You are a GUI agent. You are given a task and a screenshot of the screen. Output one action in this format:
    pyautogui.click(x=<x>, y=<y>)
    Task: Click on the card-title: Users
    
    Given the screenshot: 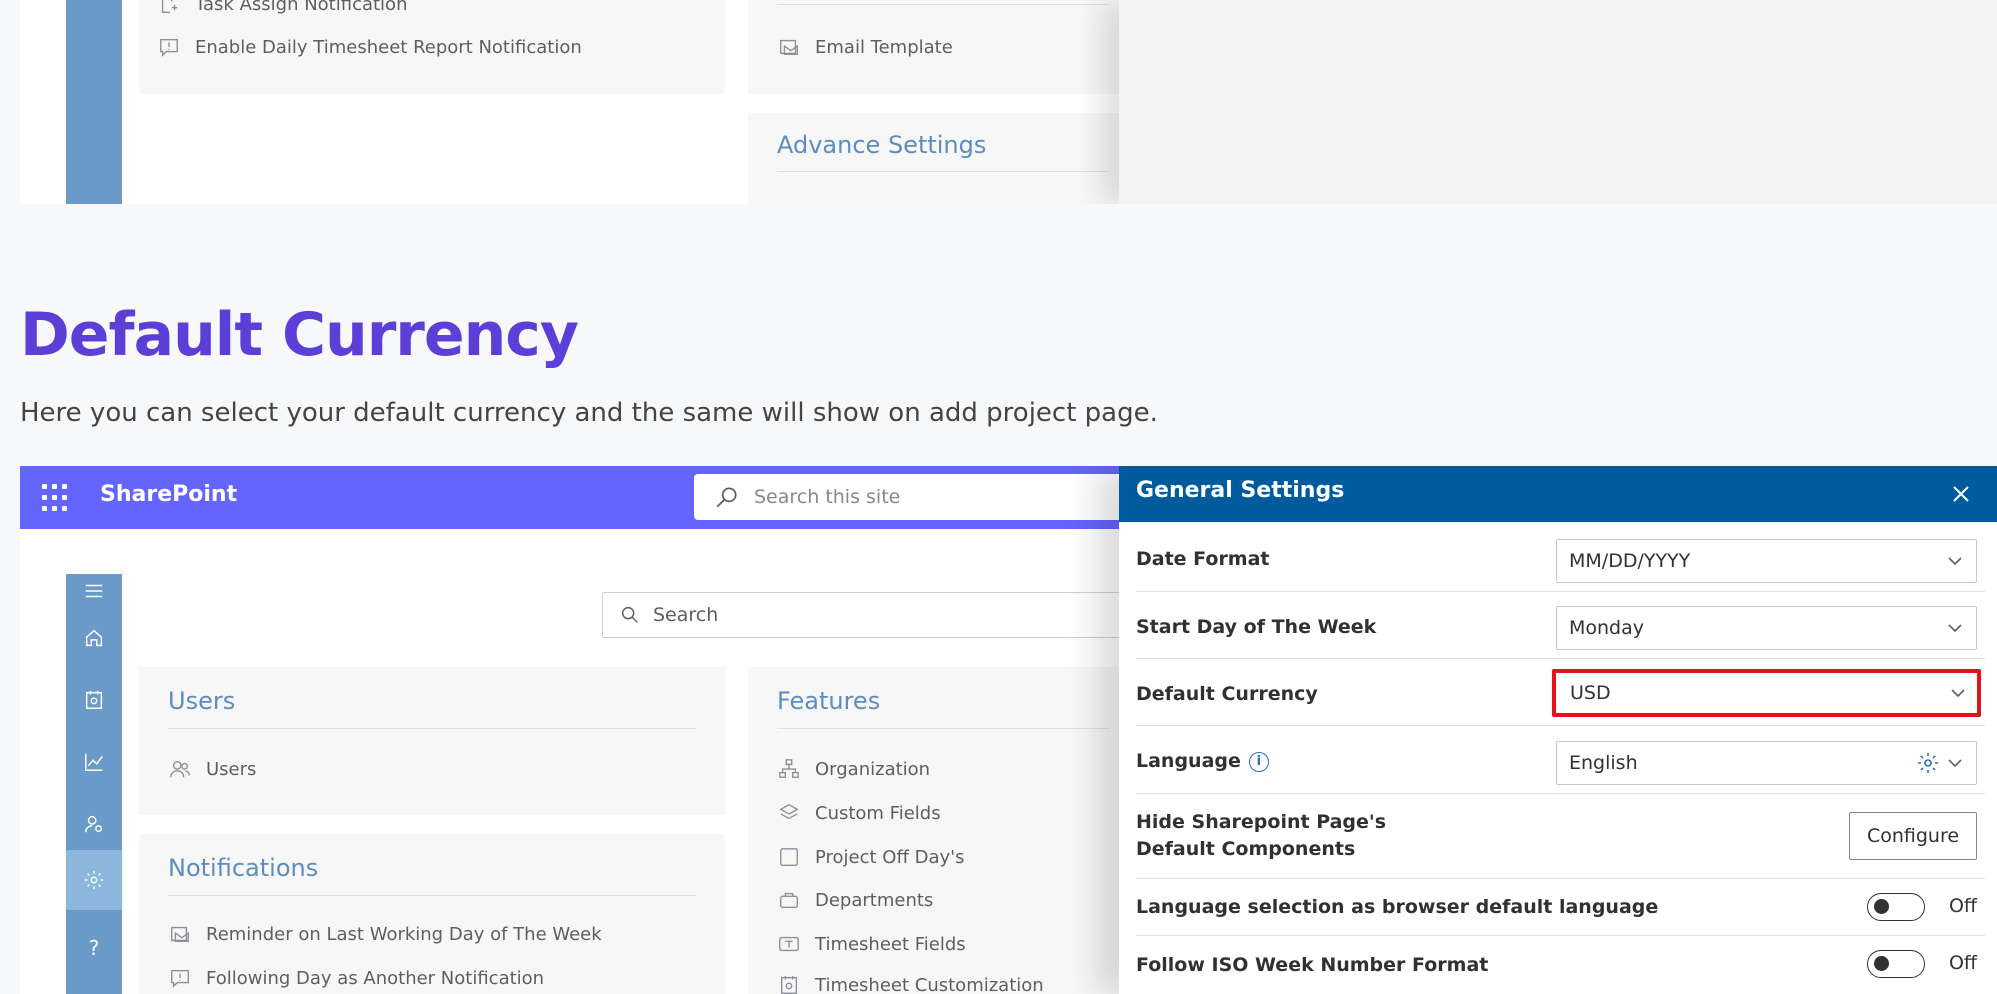 What is the action you would take?
    pyautogui.click(x=202, y=701)
    